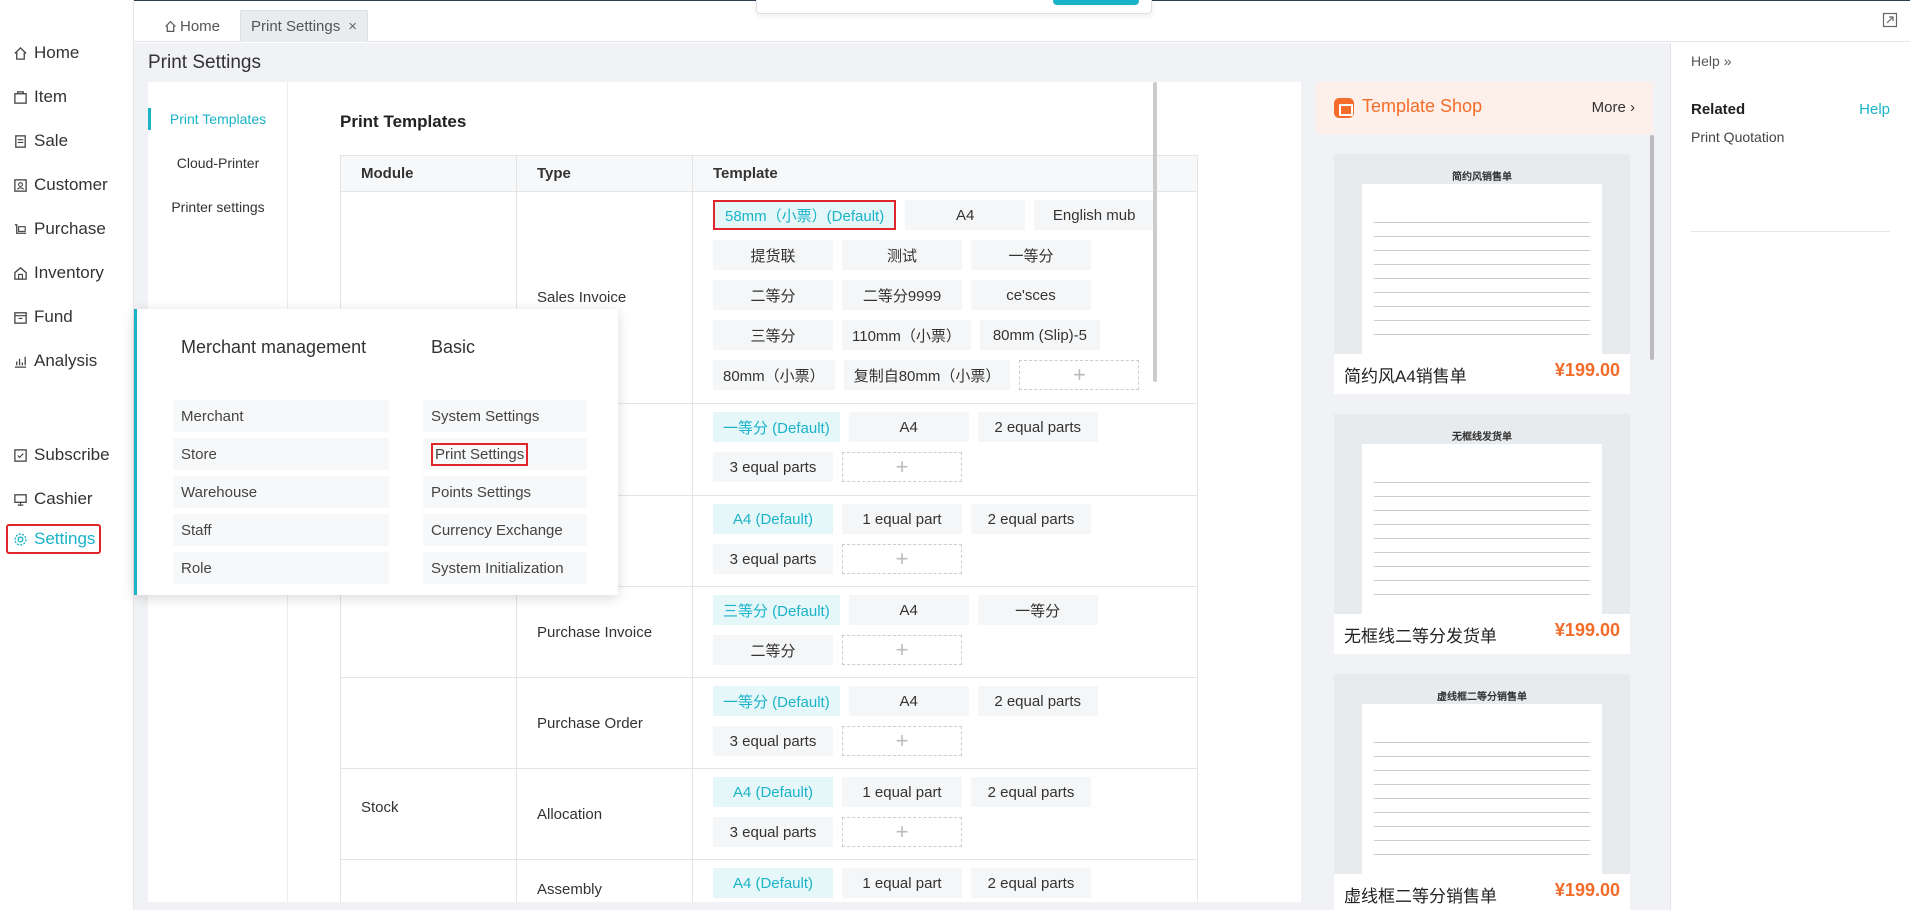 The image size is (1910, 910). What do you see at coordinates (927, 375) in the screenshot?
I see `template-chip: 复制自80mm（小票）` at bounding box center [927, 375].